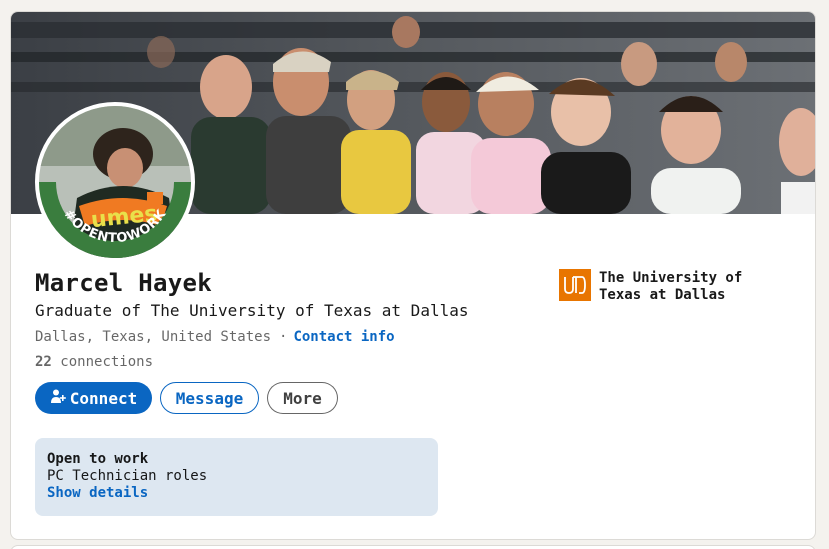  I want to click on profile-actions: Connect Message More, so click(186, 398).